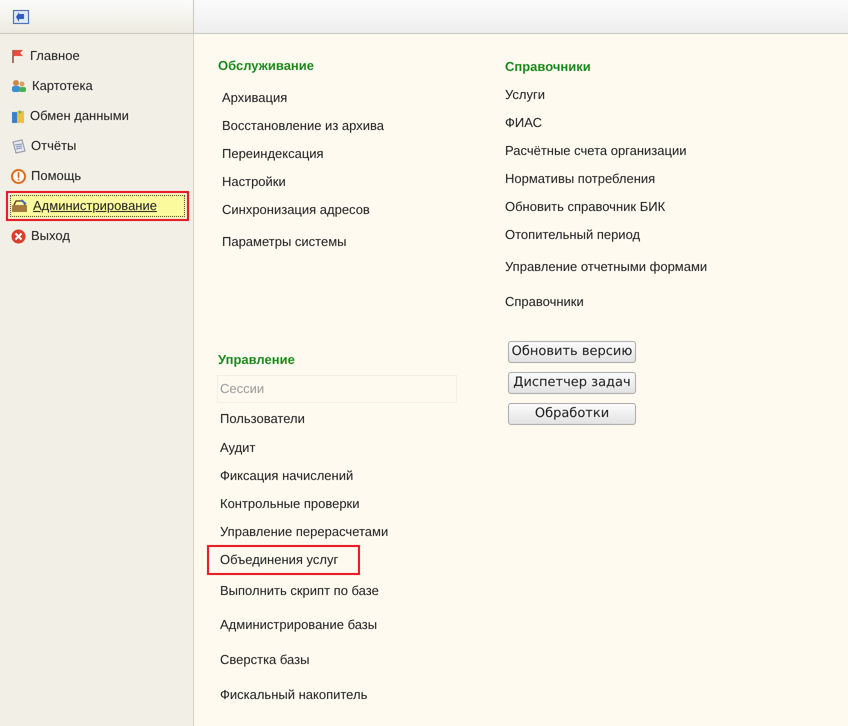 This screenshot has width=848, height=726. I want to click on menu-link: Параметры системы, so click(284, 242).